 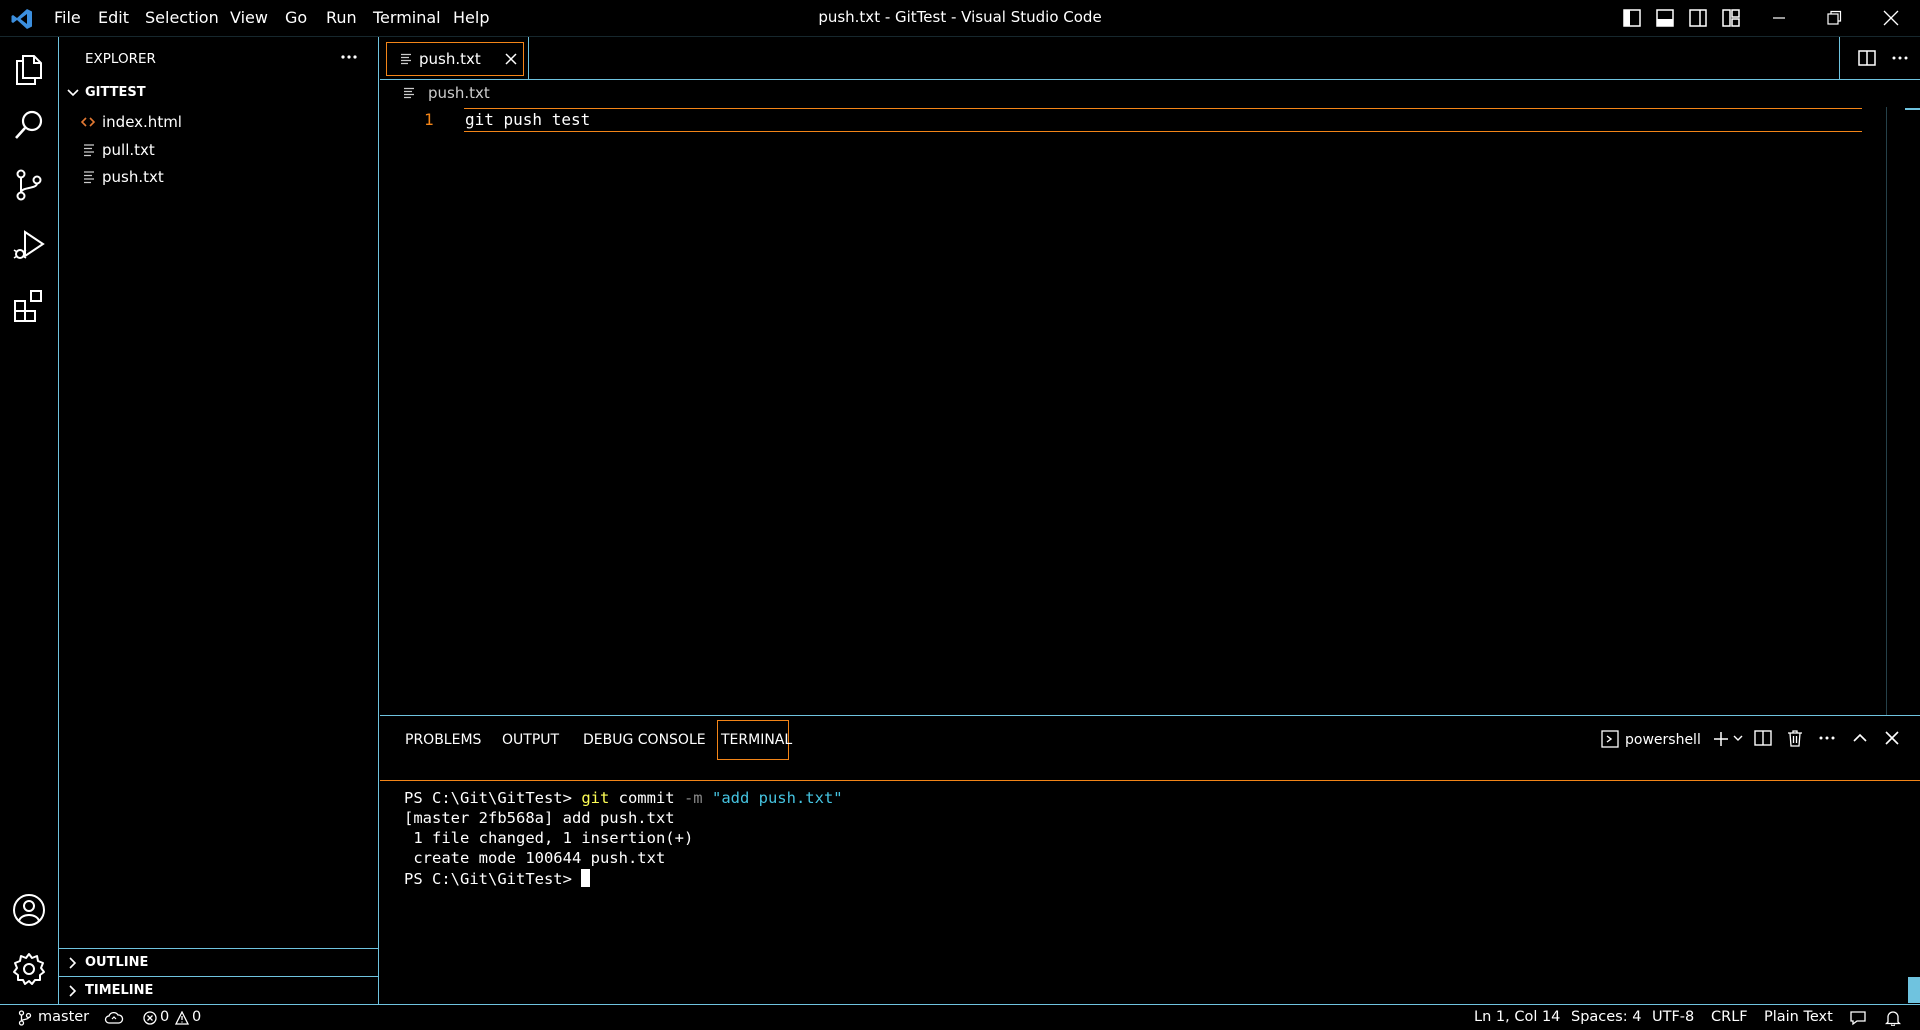 What do you see at coordinates (182, 1018) in the screenshot?
I see `warning-icon` at bounding box center [182, 1018].